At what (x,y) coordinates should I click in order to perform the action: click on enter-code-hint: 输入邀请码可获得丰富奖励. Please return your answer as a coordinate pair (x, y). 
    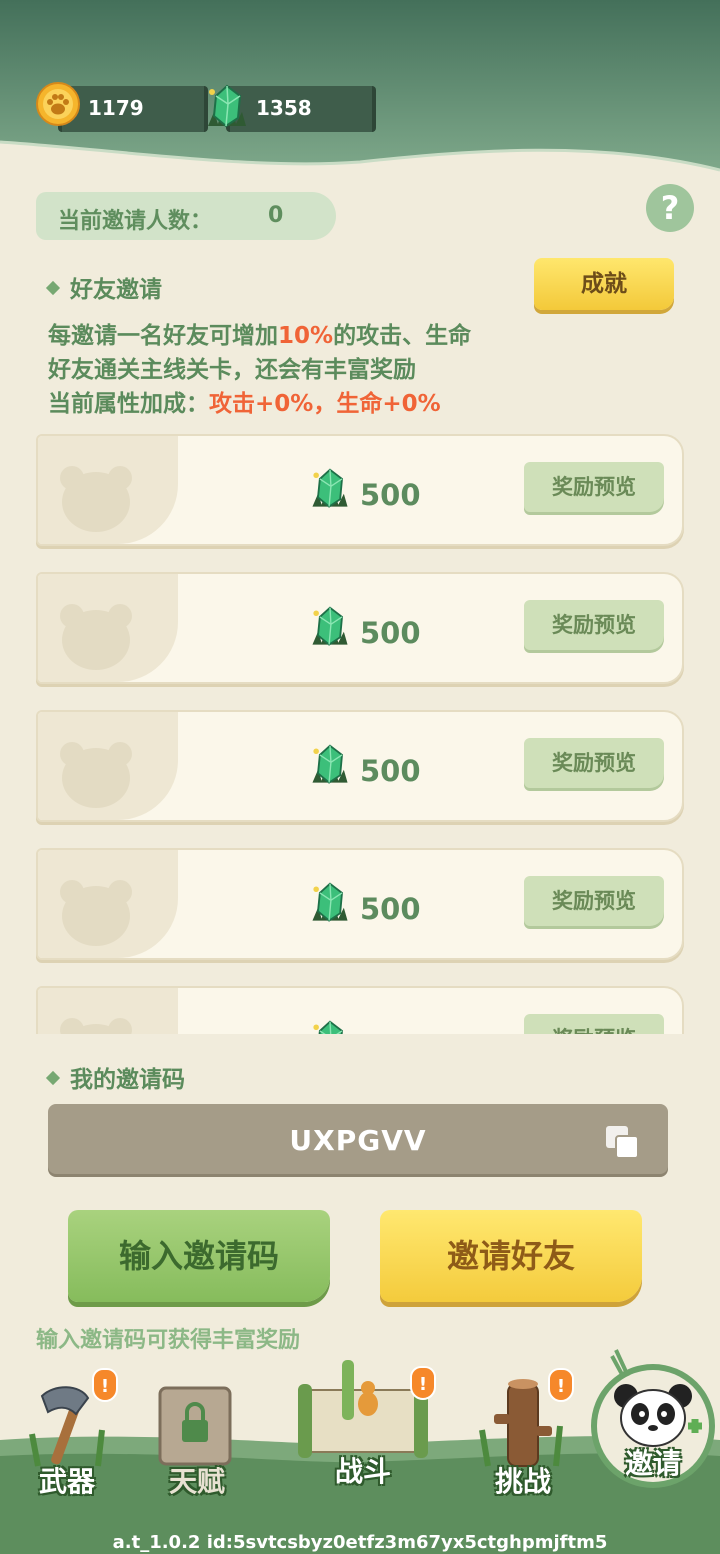
    Looking at the image, I should click on (168, 1340).